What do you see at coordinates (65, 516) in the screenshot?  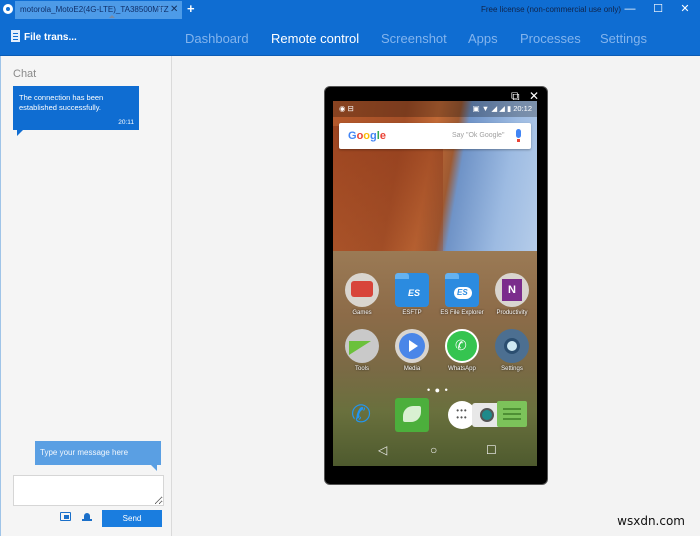 I see `attach-screenshot-icon` at bounding box center [65, 516].